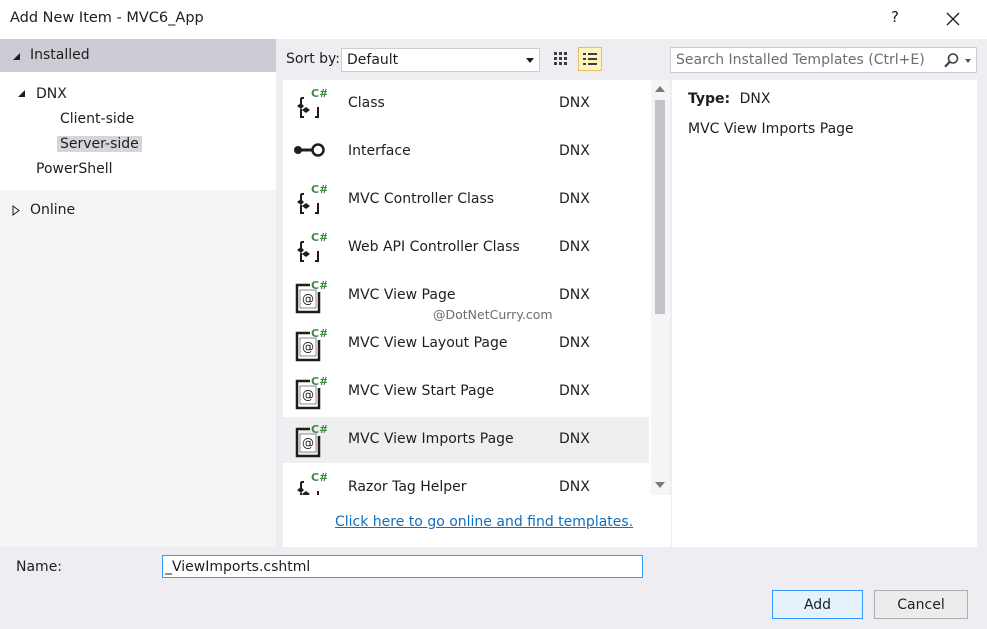 This screenshot has height=629, width=987. I want to click on sort-value: Default, so click(373, 60).